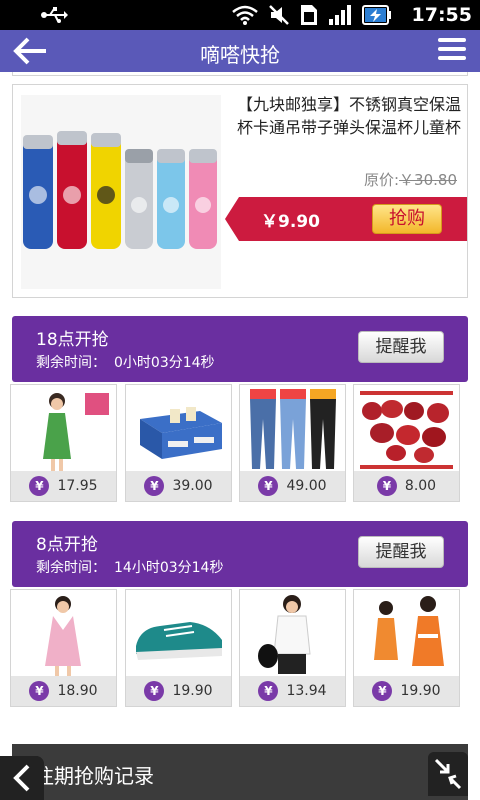 The image size is (480, 800). Describe the element at coordinates (406, 430) in the screenshot. I see `jujube-image` at that location.